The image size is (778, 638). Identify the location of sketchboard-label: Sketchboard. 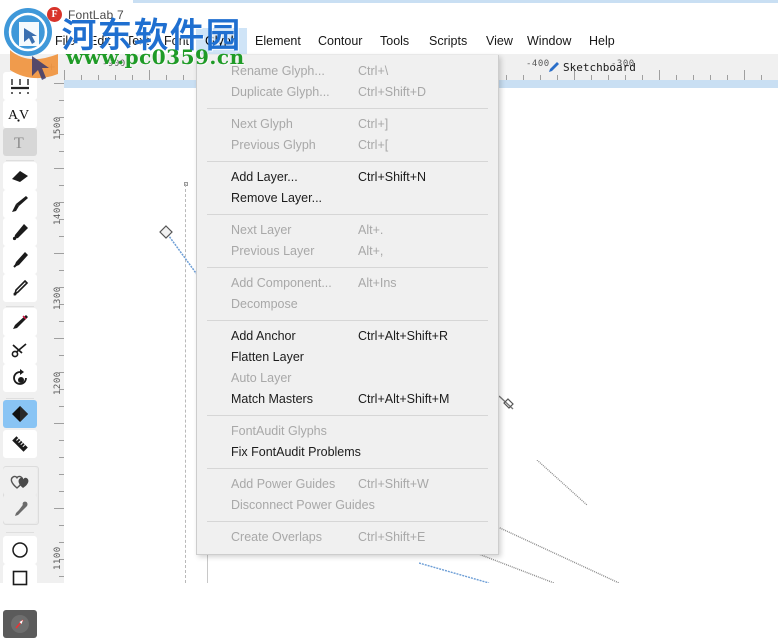
(599, 67).